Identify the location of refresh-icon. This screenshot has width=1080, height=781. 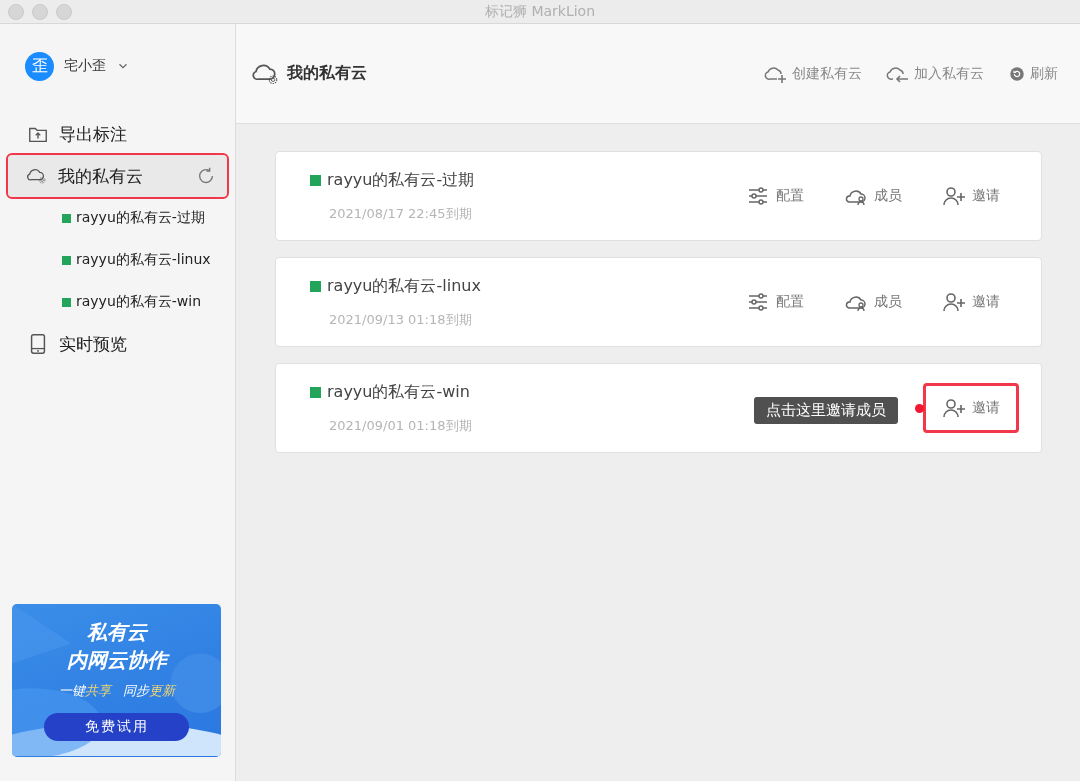
(1017, 73).